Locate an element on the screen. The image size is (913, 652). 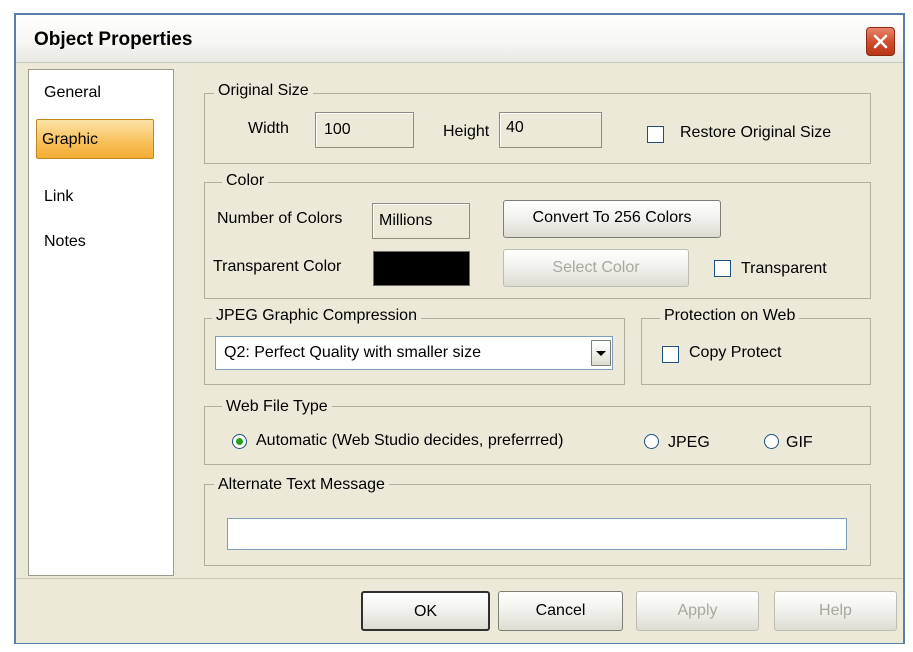
restore-original-size-checkbox is located at coordinates (655, 134).